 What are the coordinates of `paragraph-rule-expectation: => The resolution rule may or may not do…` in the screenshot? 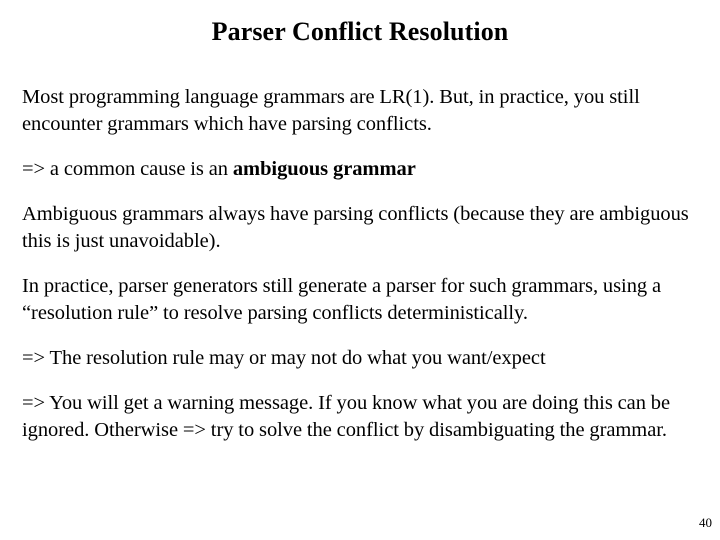 It's located at (284, 358).